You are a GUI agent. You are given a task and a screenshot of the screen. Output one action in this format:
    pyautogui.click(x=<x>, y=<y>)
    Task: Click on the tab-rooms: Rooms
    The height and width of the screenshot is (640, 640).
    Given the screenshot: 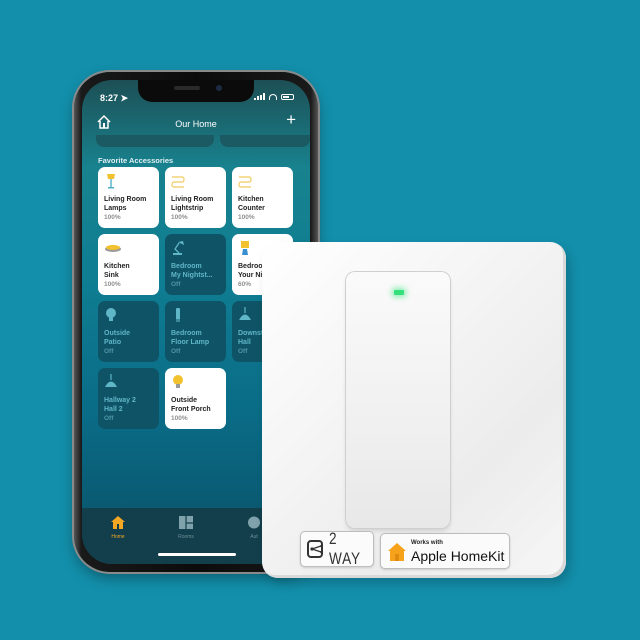 What is the action you would take?
    pyautogui.click(x=186, y=528)
    